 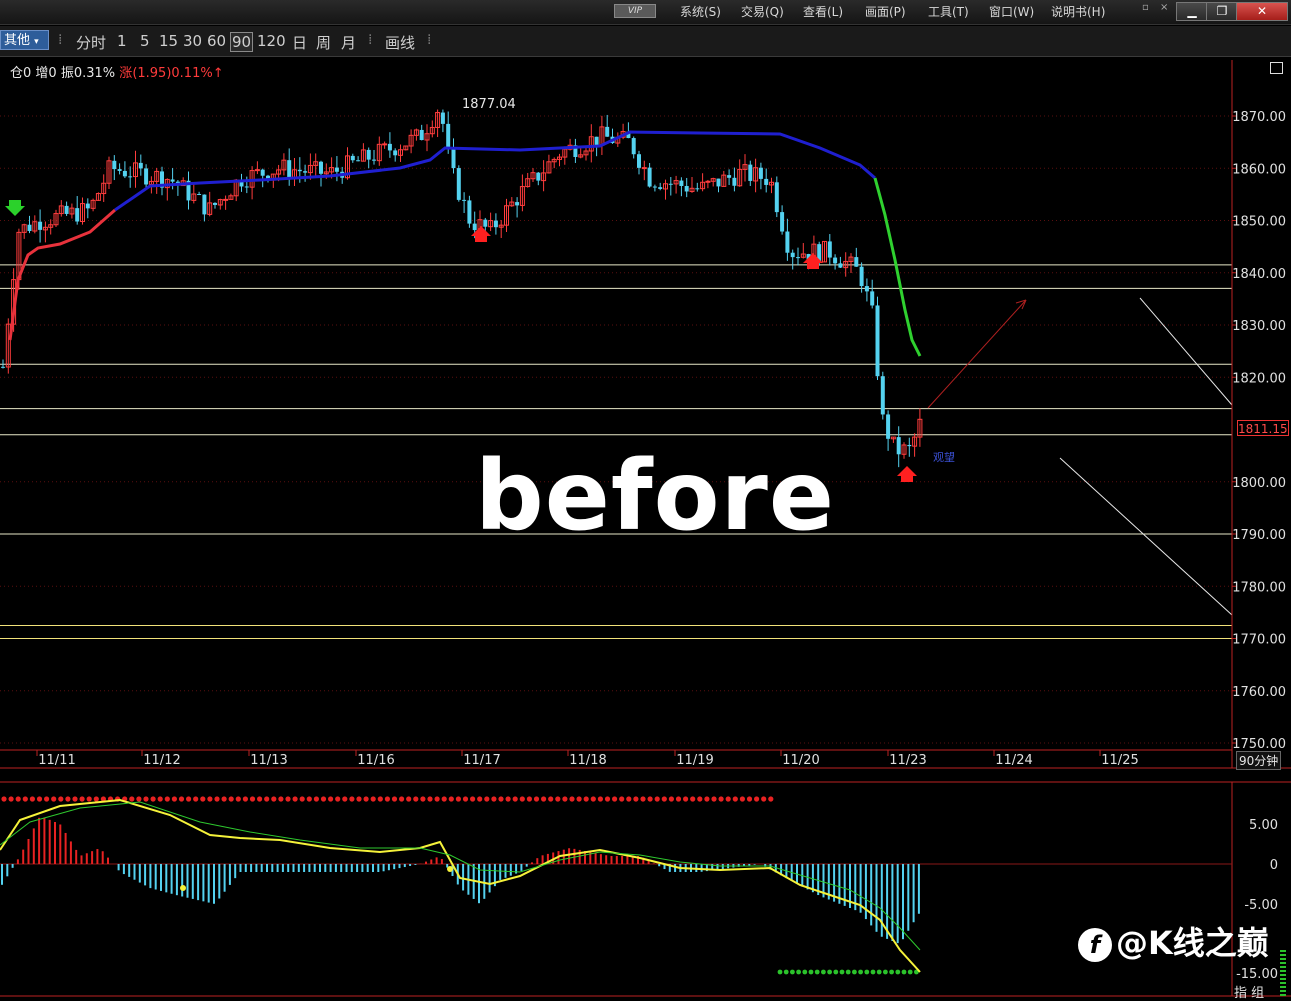 What do you see at coordinates (1146, 536) in the screenshot?
I see `down-trend-line` at bounding box center [1146, 536].